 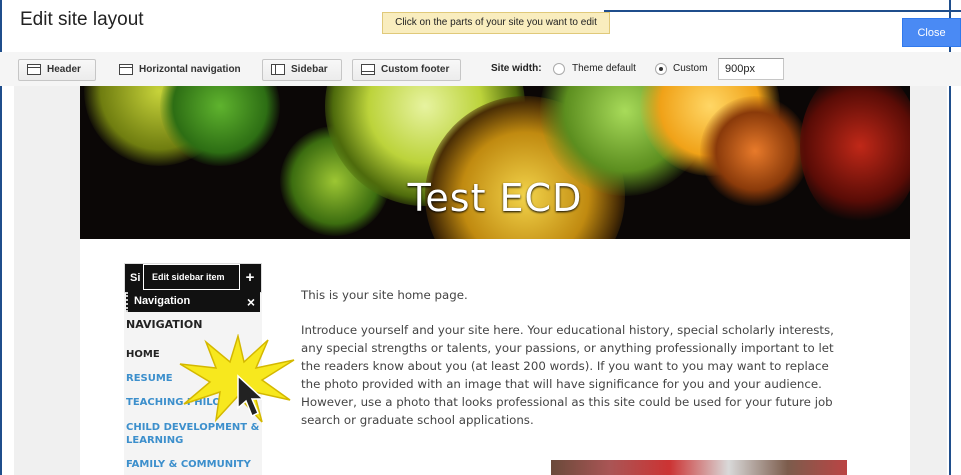 I want to click on sidebar-navigation-item: Navigation ×, so click(x=193, y=302).